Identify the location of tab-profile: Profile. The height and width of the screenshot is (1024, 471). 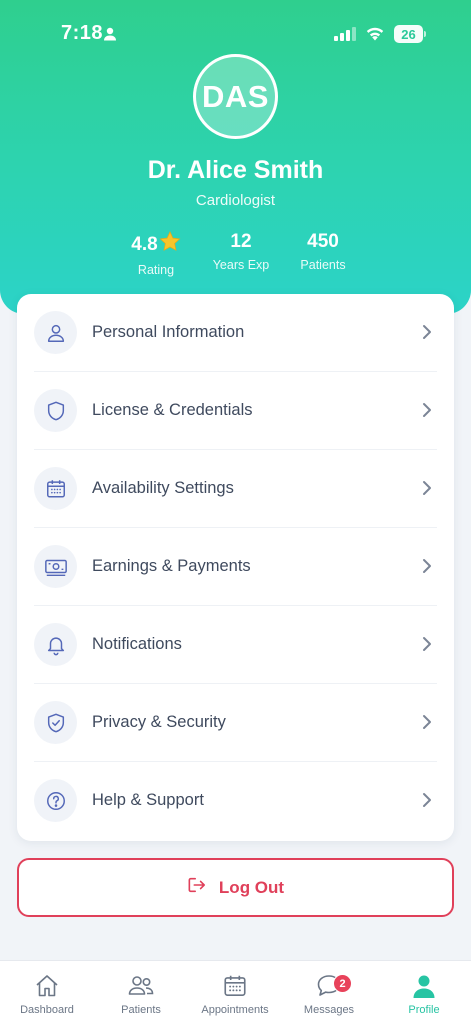
(424, 992).